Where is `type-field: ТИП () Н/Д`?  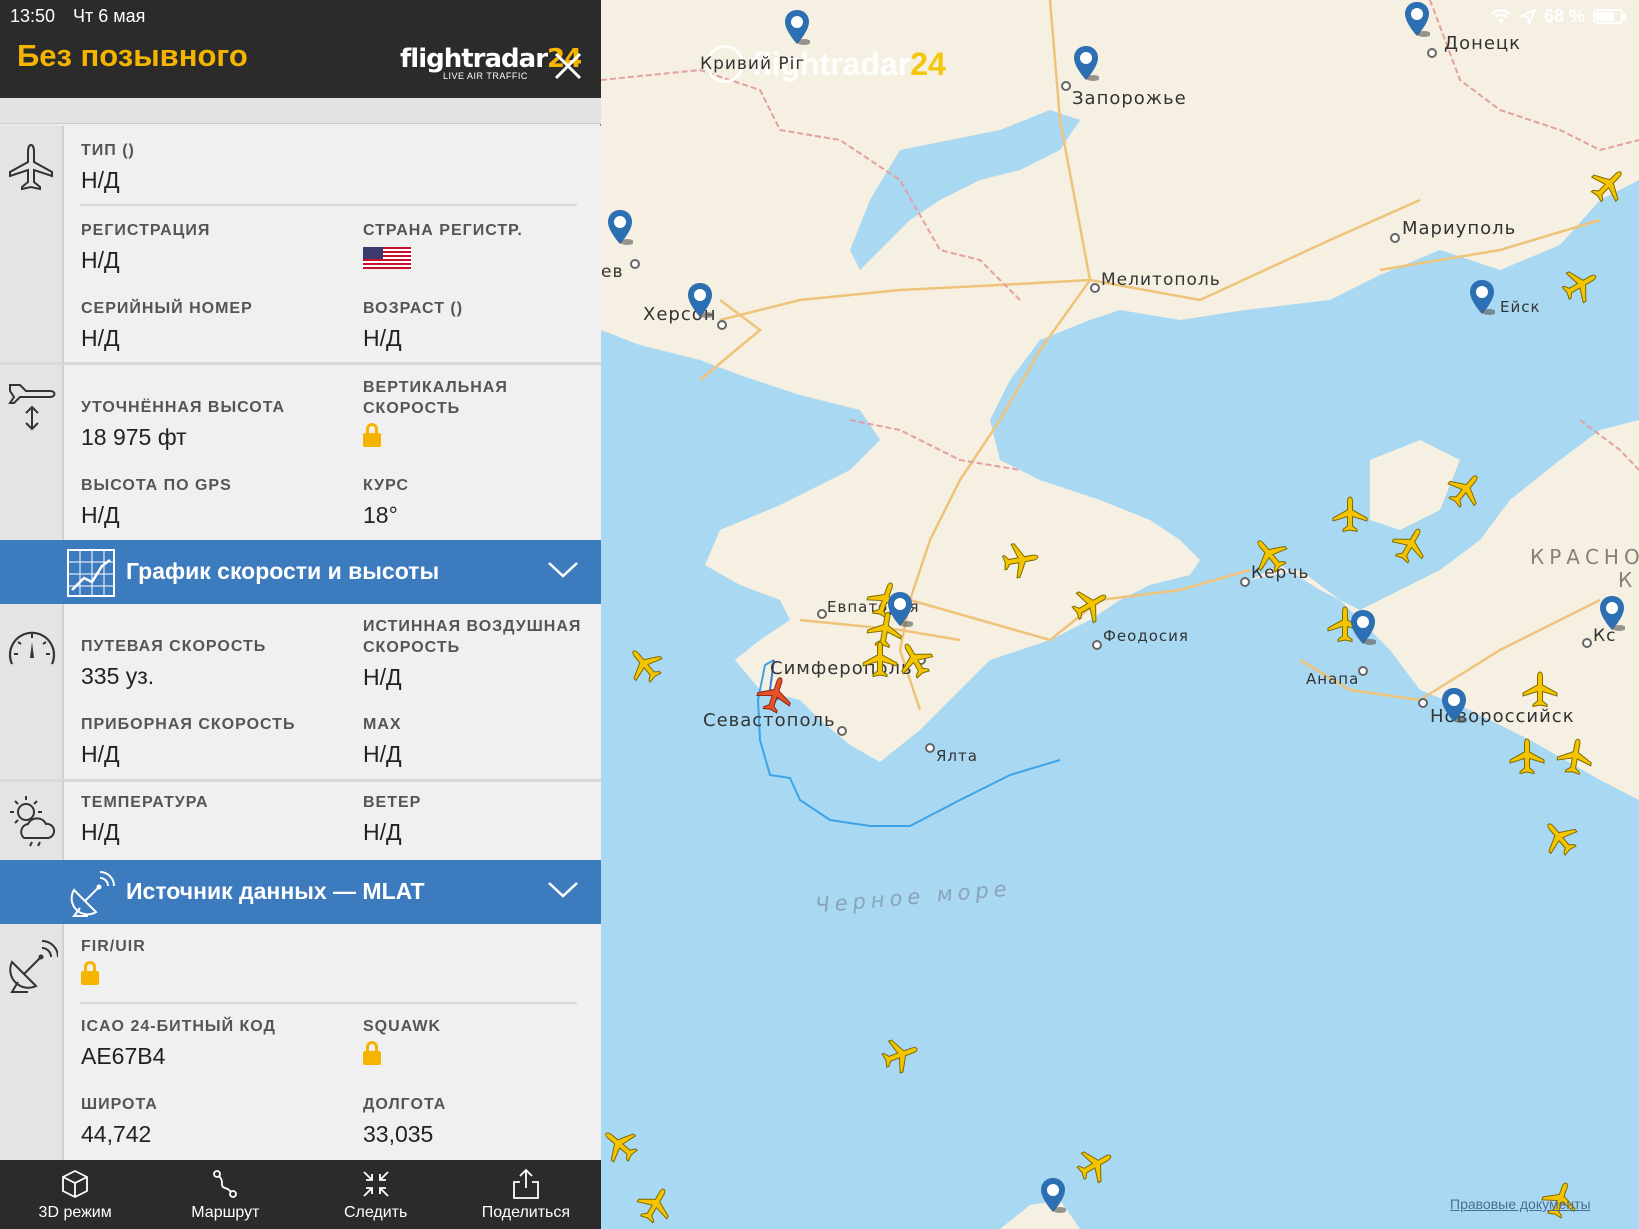
type-field: ТИП () Н/Д is located at coordinates (108, 167).